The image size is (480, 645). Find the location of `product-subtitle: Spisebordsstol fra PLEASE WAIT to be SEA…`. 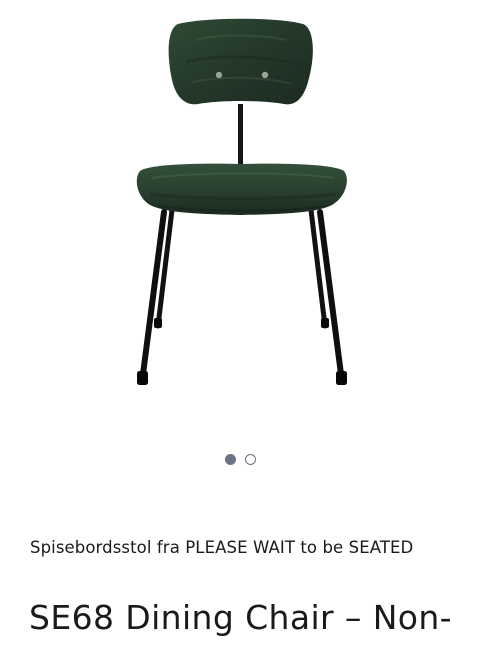

product-subtitle: Spisebordsstol fra PLEASE WAIT to be SEA… is located at coordinates (222, 547).